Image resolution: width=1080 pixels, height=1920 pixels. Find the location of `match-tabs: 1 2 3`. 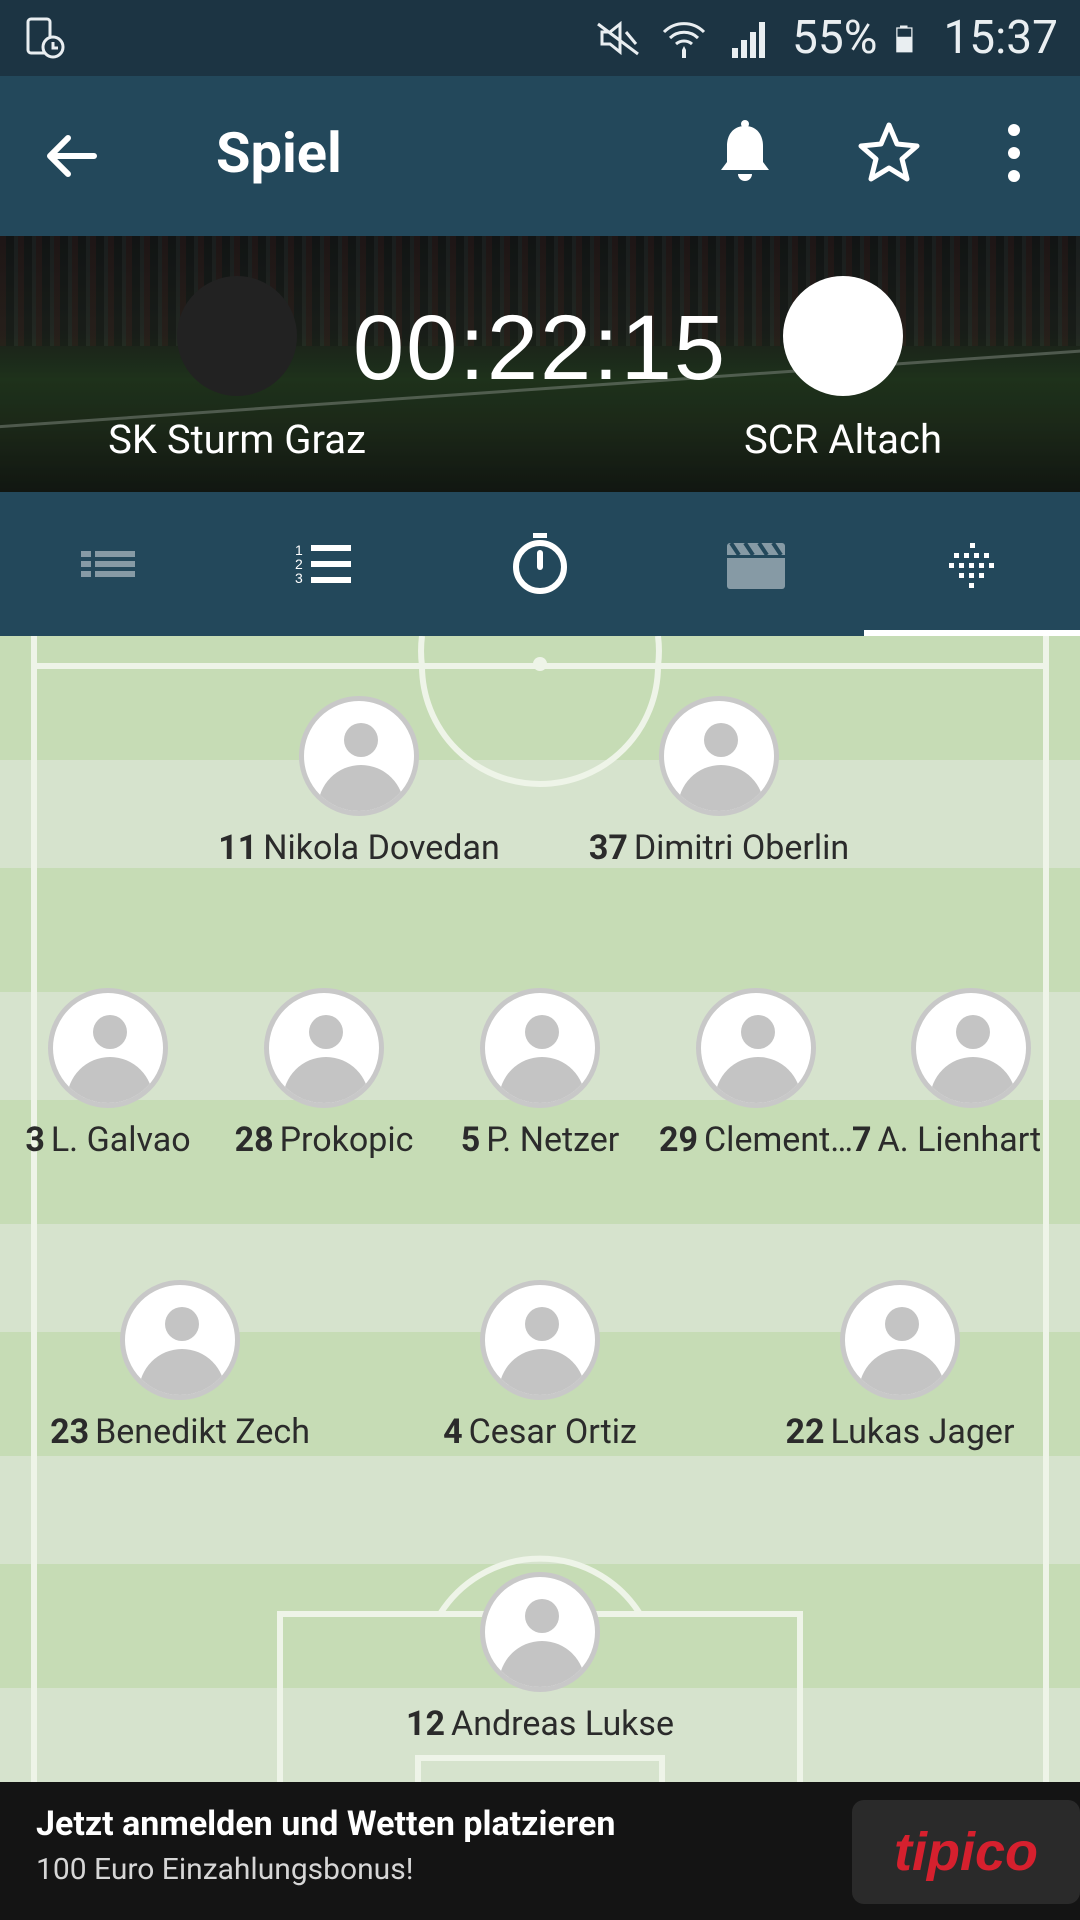

match-tabs: 1 2 3 is located at coordinates (540, 564).